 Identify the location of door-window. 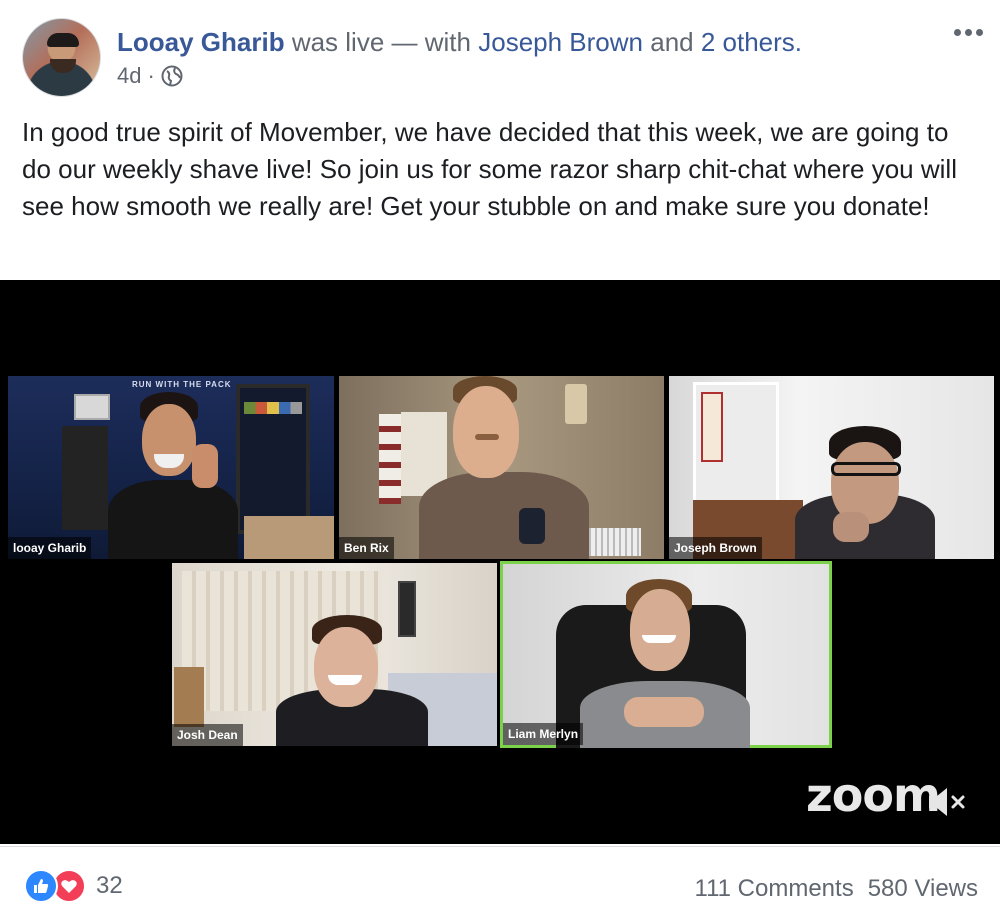
(712, 427).